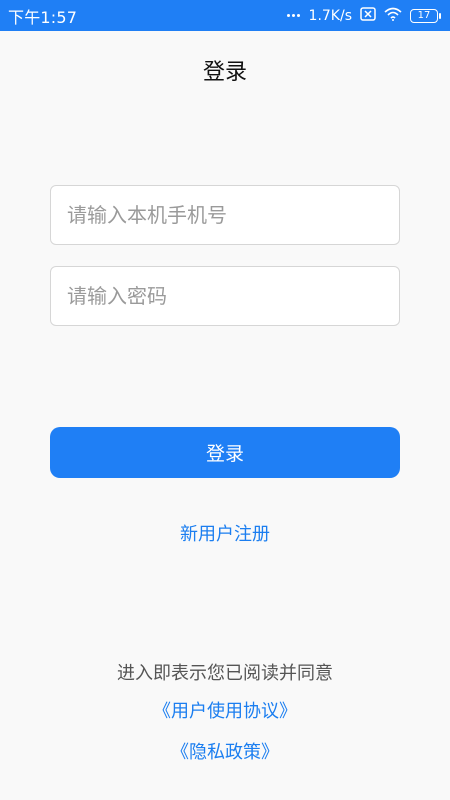  Describe the element at coordinates (225, 452) in the screenshot. I see `login-button: 登录` at that location.